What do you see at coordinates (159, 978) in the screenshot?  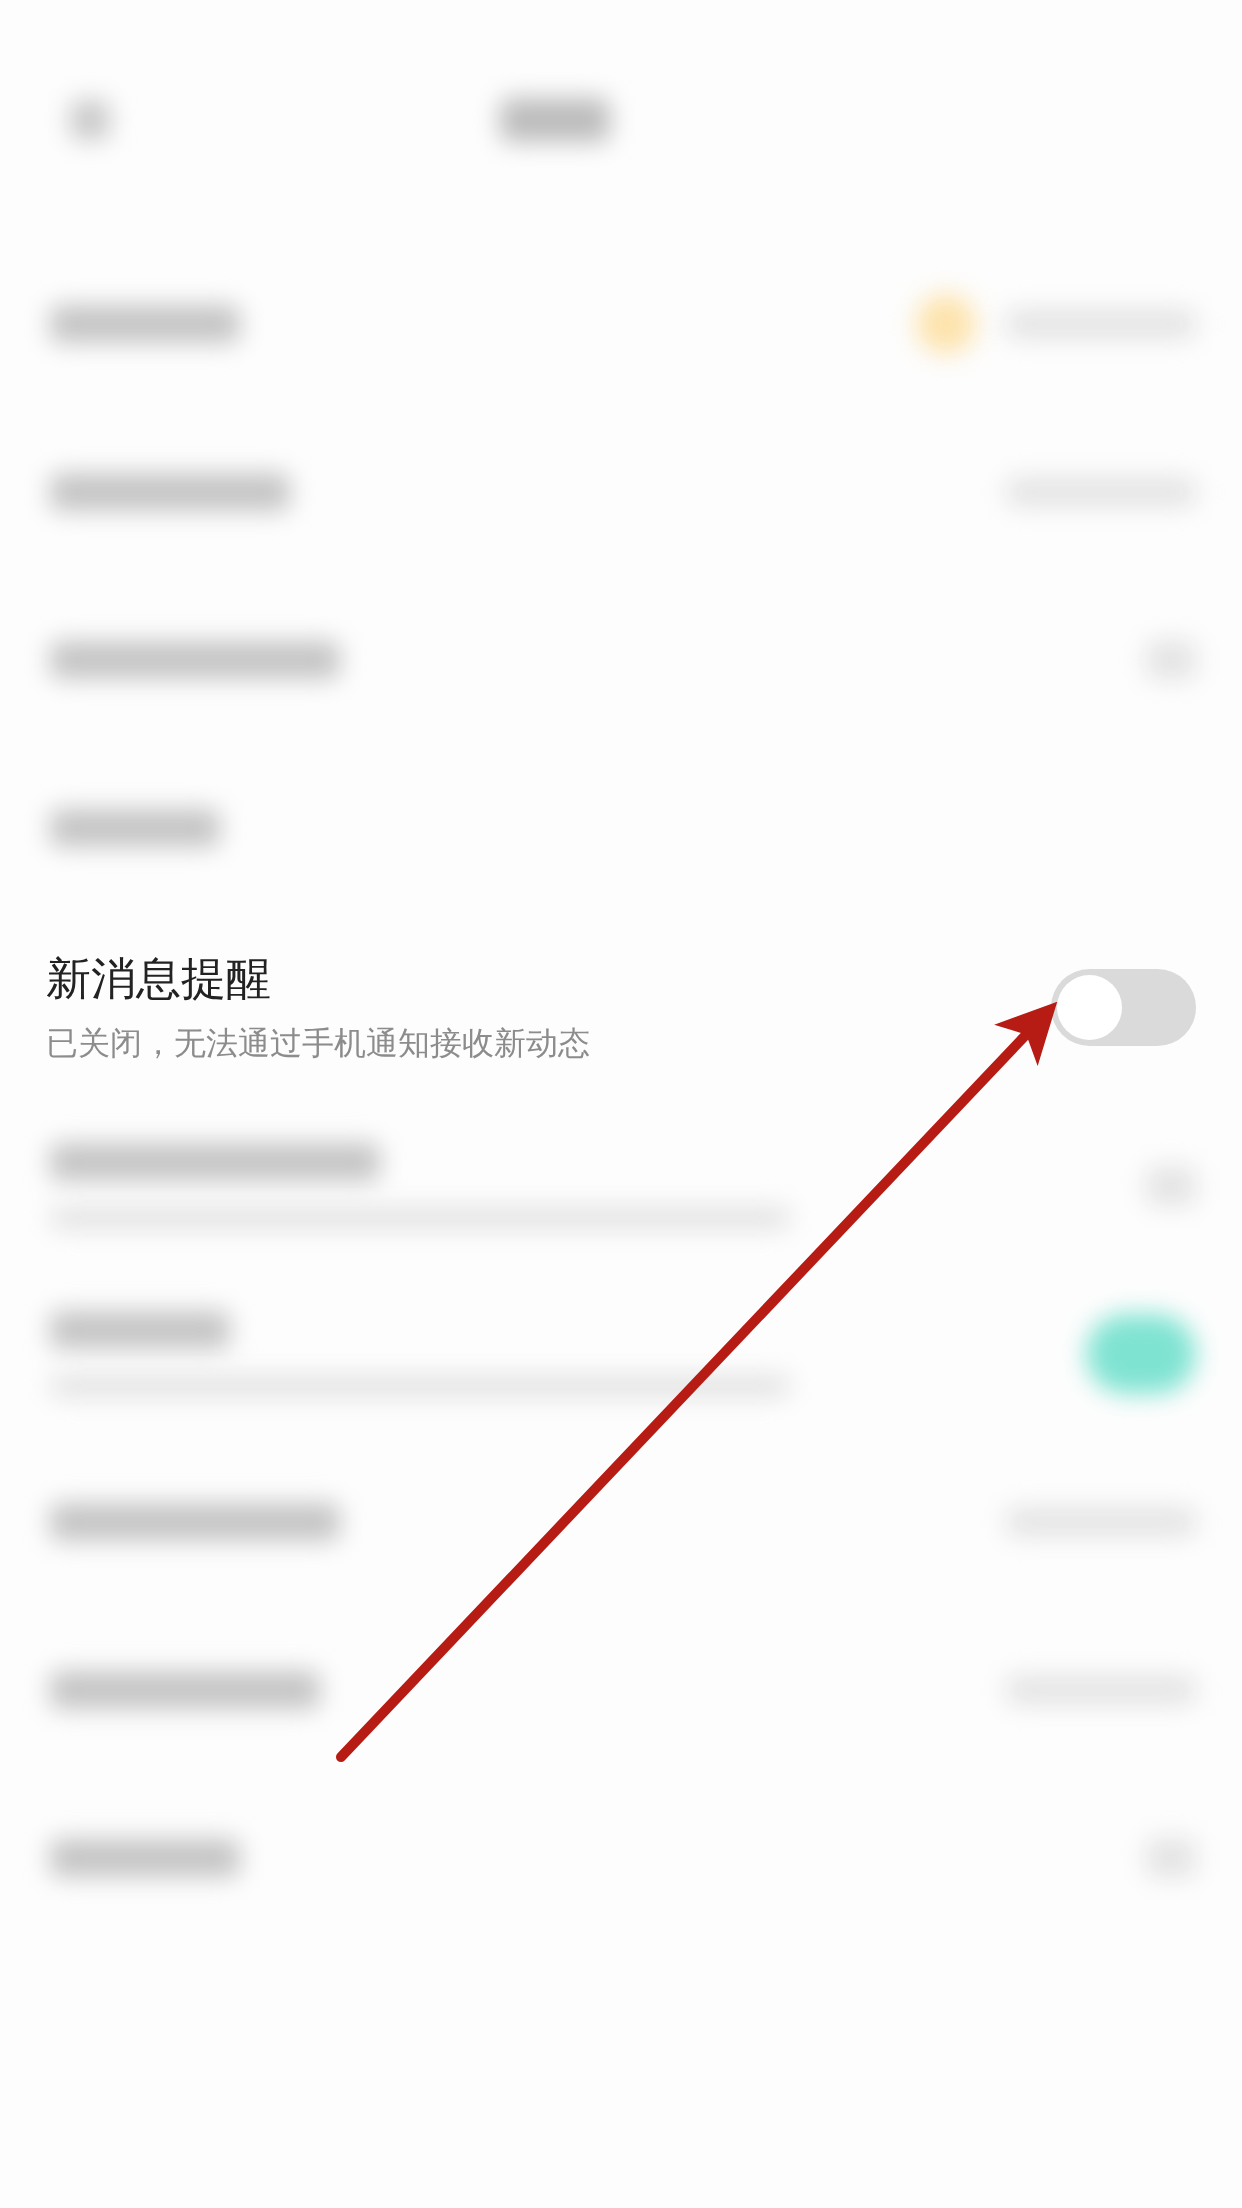 I see `setting-title: 新消息提醒` at bounding box center [159, 978].